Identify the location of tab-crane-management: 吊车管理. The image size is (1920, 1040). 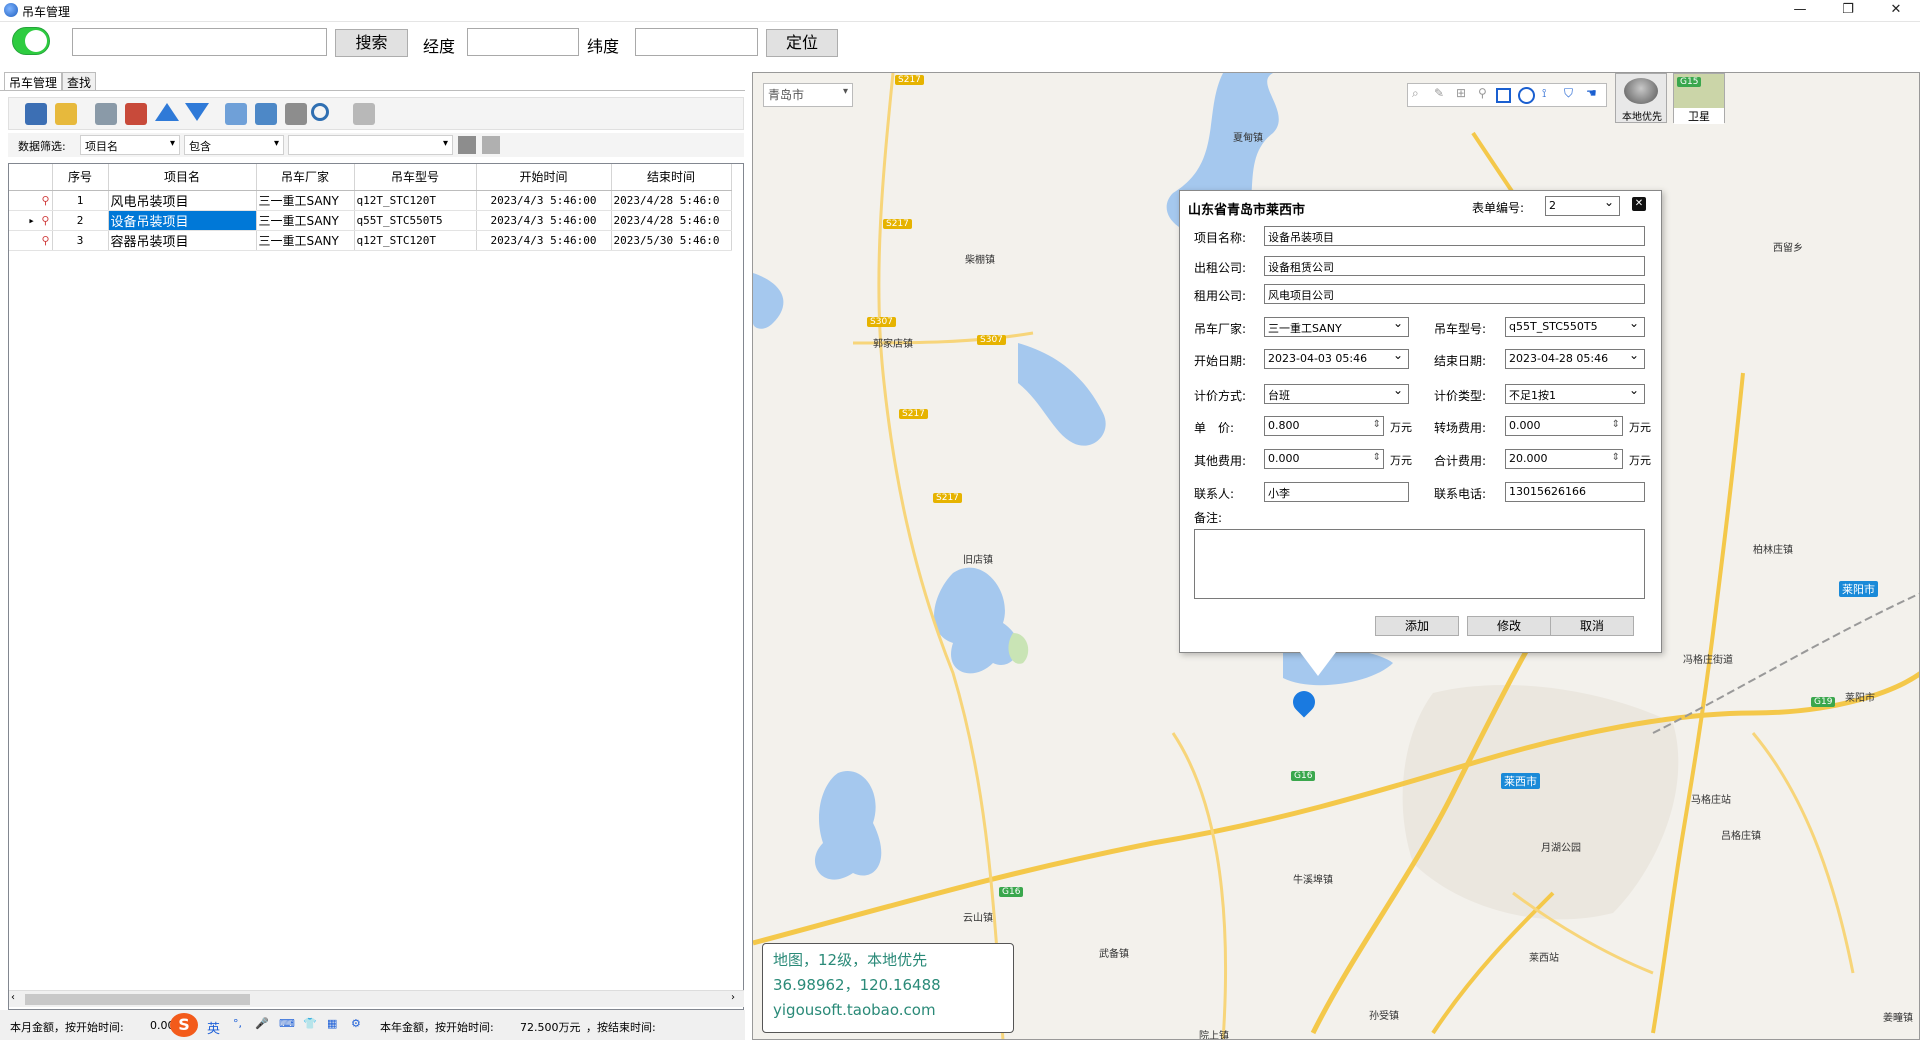
(33, 81).